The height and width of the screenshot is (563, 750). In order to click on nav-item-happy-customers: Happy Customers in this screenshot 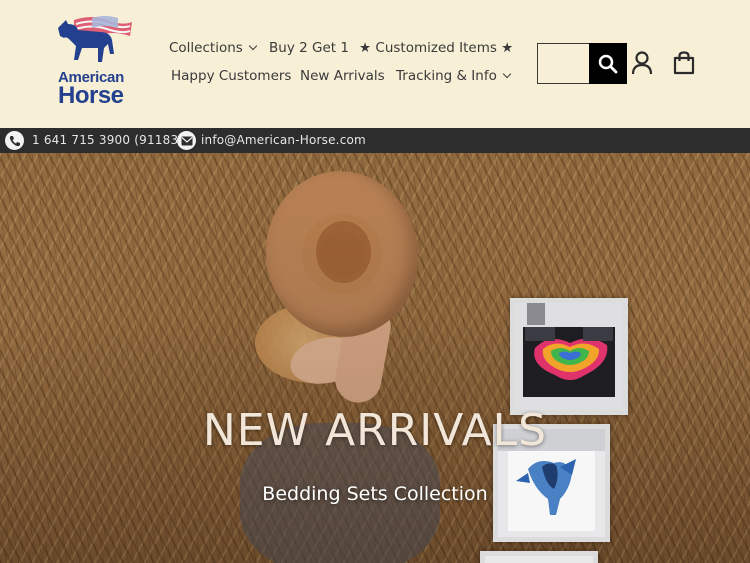, I will do `click(231, 76)`.